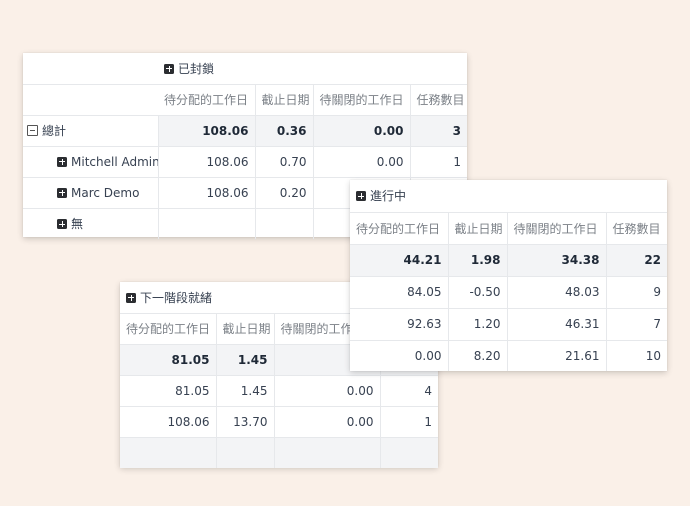  Describe the element at coordinates (478, 355) in the screenshot. I see `cell-value: 8.20` at that location.